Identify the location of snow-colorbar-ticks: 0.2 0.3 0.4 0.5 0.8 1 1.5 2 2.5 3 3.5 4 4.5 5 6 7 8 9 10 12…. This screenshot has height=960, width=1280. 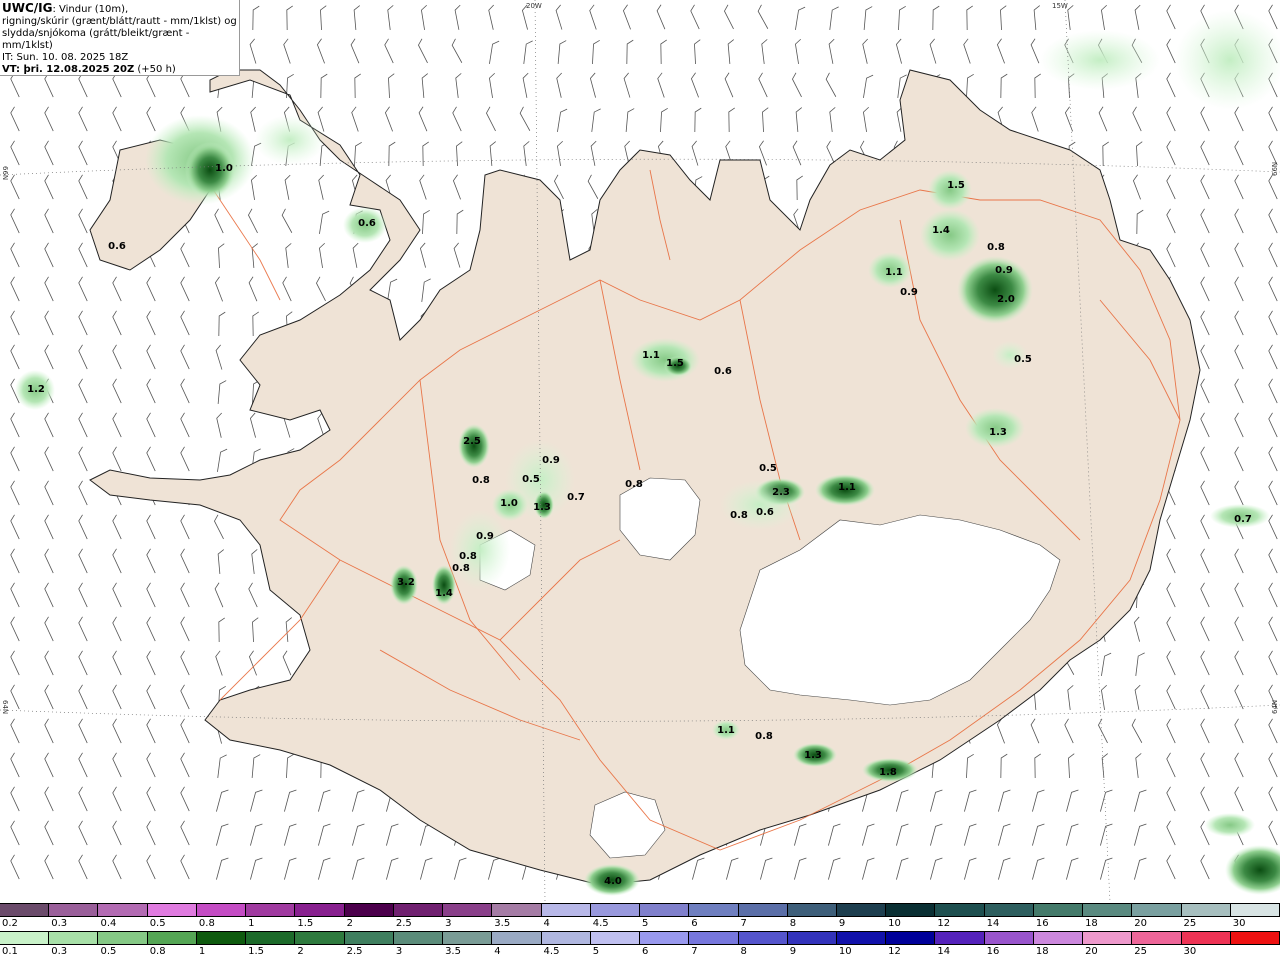
(640, 923).